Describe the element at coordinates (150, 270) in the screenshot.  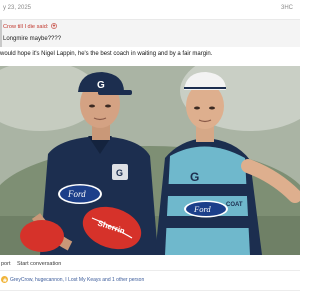
I see `divider` at that location.